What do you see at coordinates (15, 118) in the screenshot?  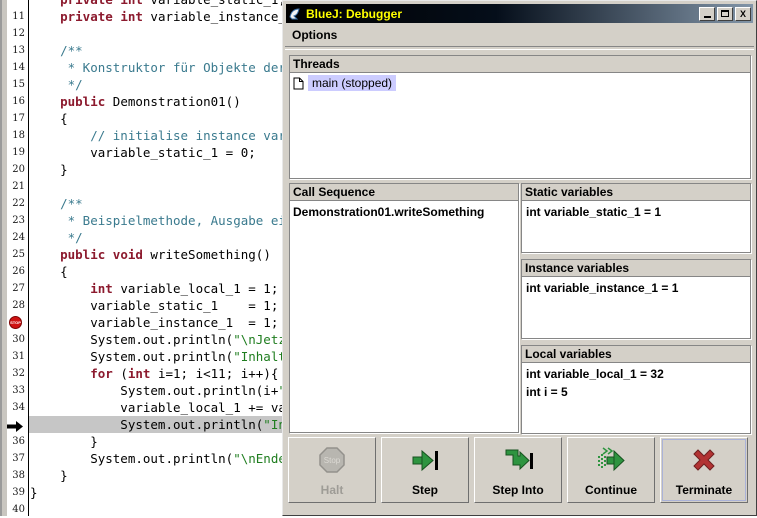 I see `line-number: 17` at bounding box center [15, 118].